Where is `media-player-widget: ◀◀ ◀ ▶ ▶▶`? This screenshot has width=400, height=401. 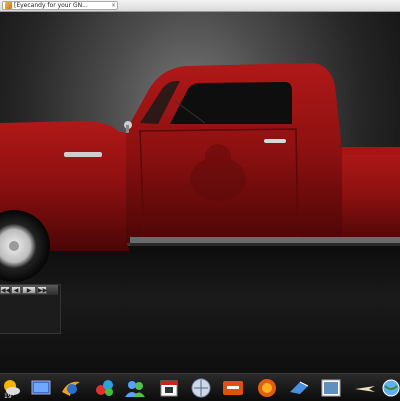 media-player-widget: ◀◀ ◀ ▶ ▶▶ is located at coordinates (30, 309).